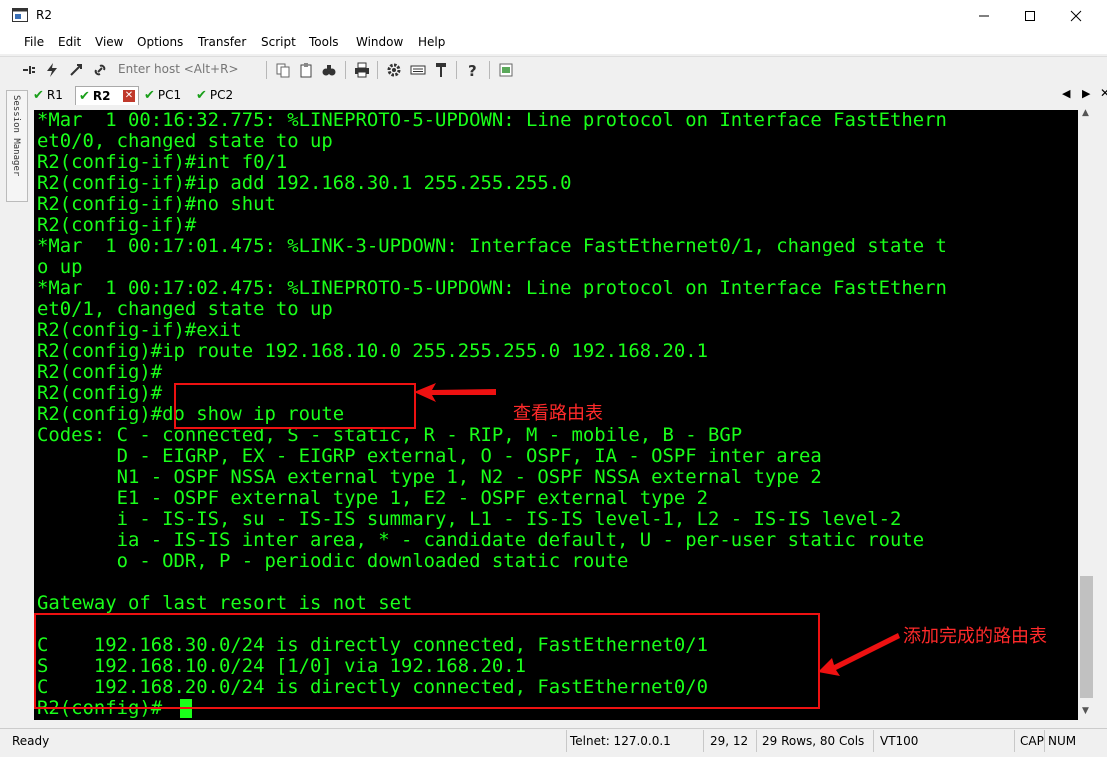 This screenshot has width=1107, height=757. I want to click on terminal-scrollbar: ▲ ▼, so click(1086, 413).